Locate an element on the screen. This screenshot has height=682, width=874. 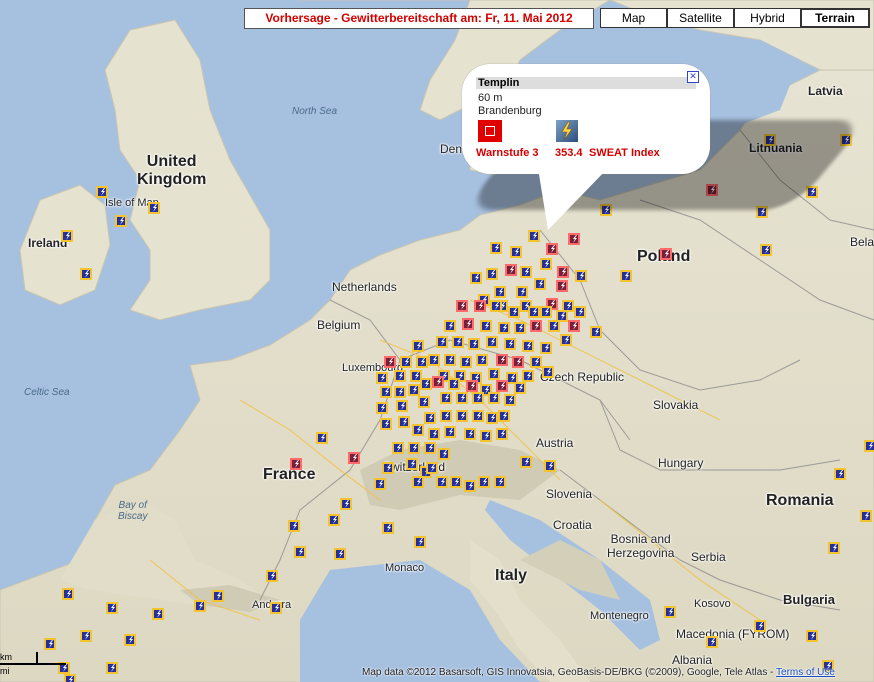
close-icon: ✕ is located at coordinates (693, 77).